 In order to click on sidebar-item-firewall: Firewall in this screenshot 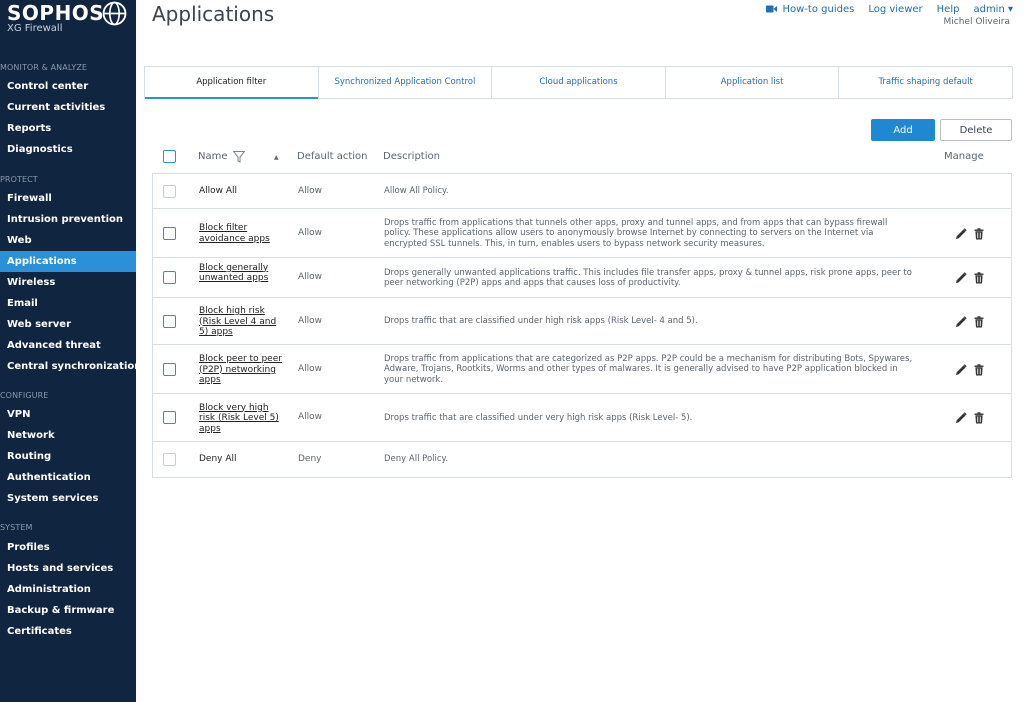, I will do `click(68, 198)`.